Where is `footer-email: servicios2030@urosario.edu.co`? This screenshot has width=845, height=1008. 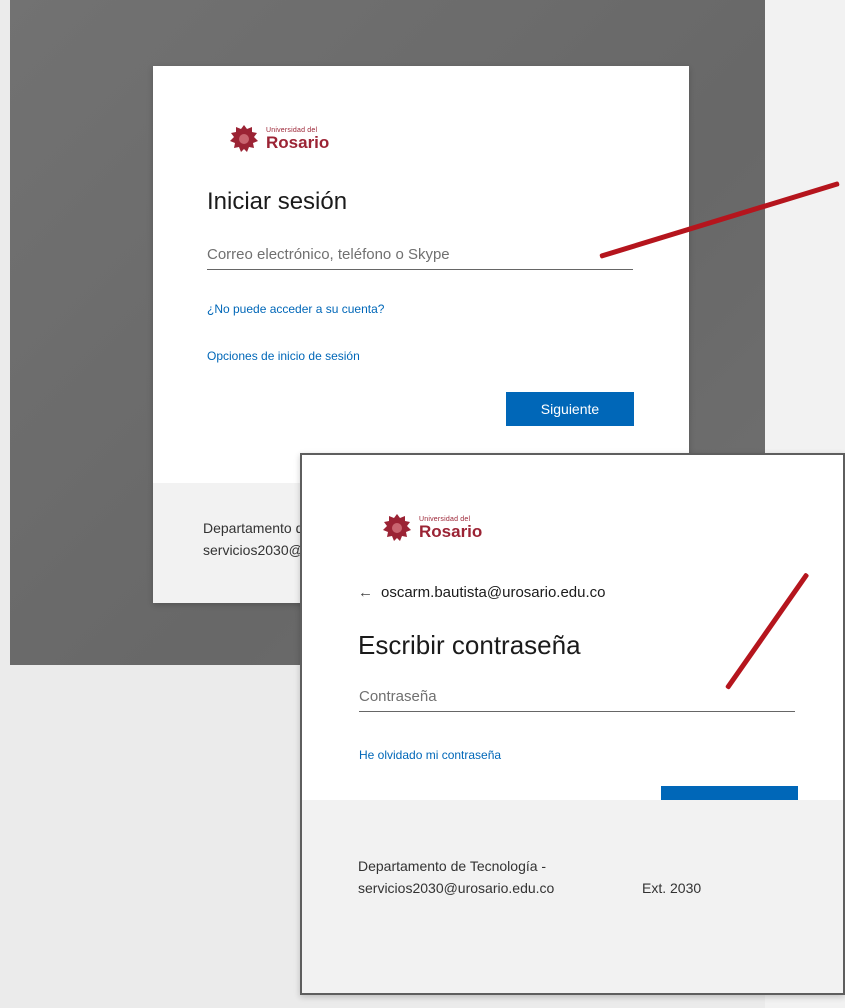 footer-email: servicios2030@urosario.edu.co is located at coordinates (456, 888).